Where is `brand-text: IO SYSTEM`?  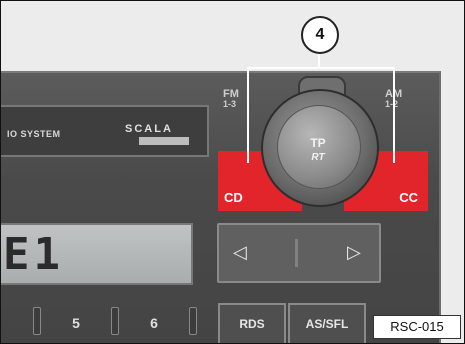
brand-text: IO SYSTEM is located at coordinates (34, 134).